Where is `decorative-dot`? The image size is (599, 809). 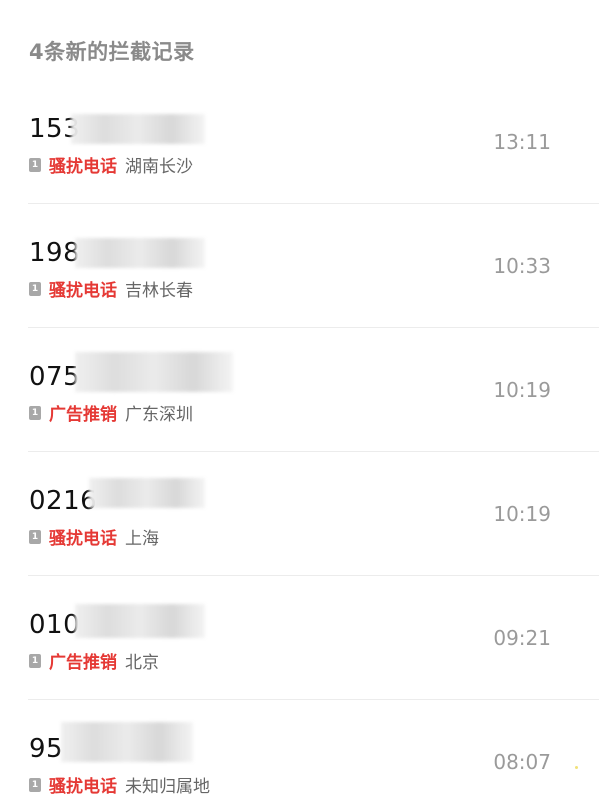
decorative-dot is located at coordinates (576, 767).